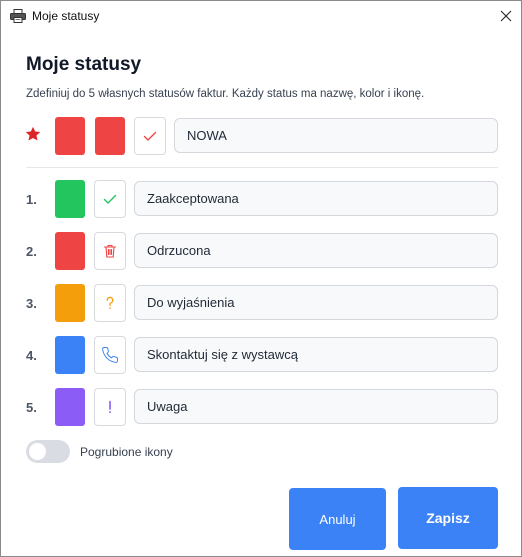 This screenshot has width=522, height=557. What do you see at coordinates (66, 16) in the screenshot?
I see `window-title: Moje statusy` at bounding box center [66, 16].